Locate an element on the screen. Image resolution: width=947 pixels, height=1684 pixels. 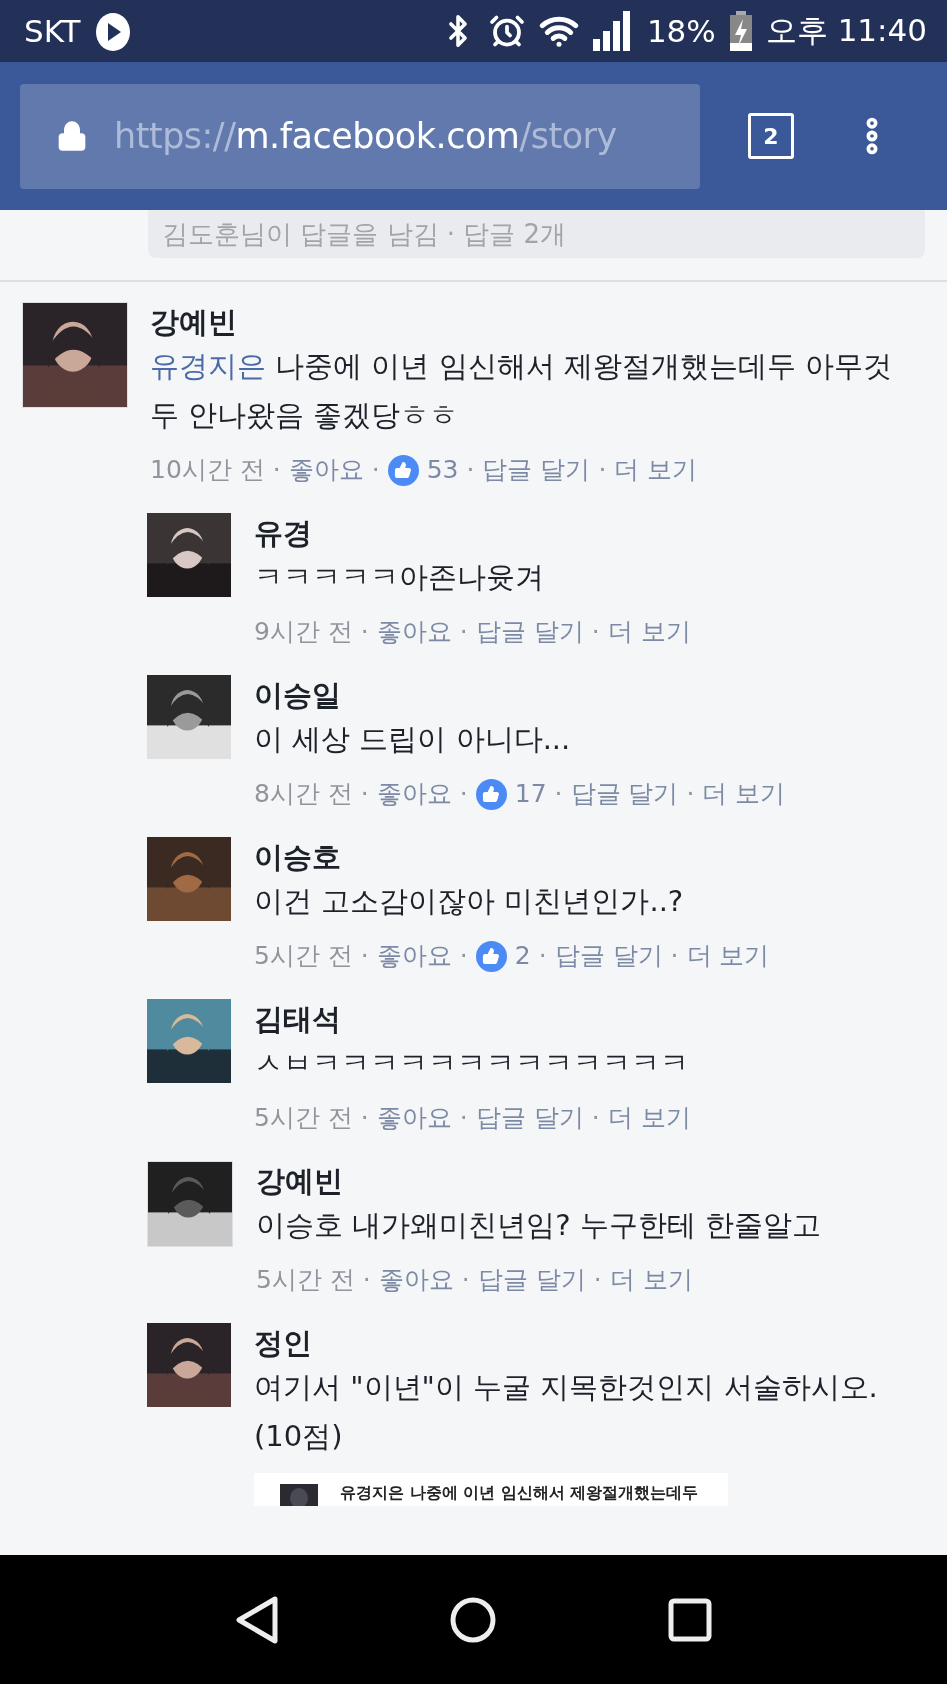
comment-text: 유경지은 나중에 이년 임신해서 제왕절개했는데두 아무것두 안나왔음 좋겠당ㅎㅎ is located at coordinates (522, 391).